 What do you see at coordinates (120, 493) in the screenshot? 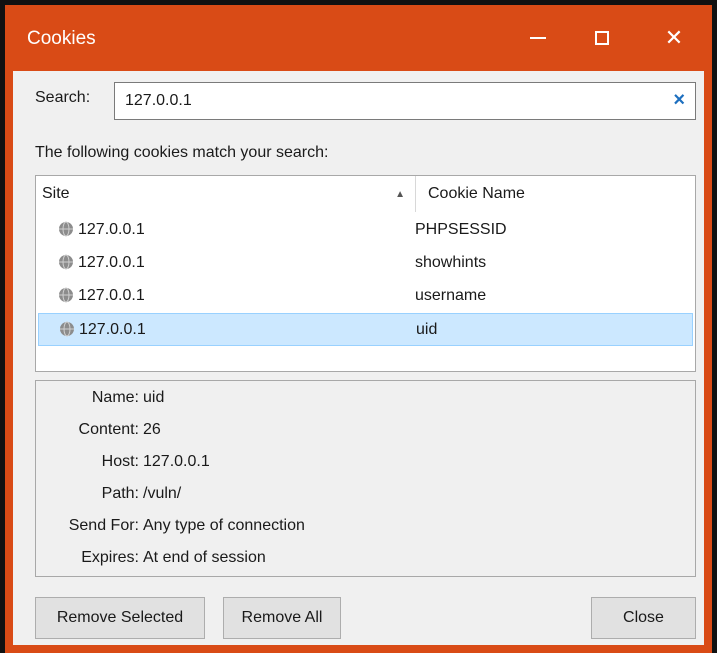
I see `detail-key: Path:` at bounding box center [120, 493].